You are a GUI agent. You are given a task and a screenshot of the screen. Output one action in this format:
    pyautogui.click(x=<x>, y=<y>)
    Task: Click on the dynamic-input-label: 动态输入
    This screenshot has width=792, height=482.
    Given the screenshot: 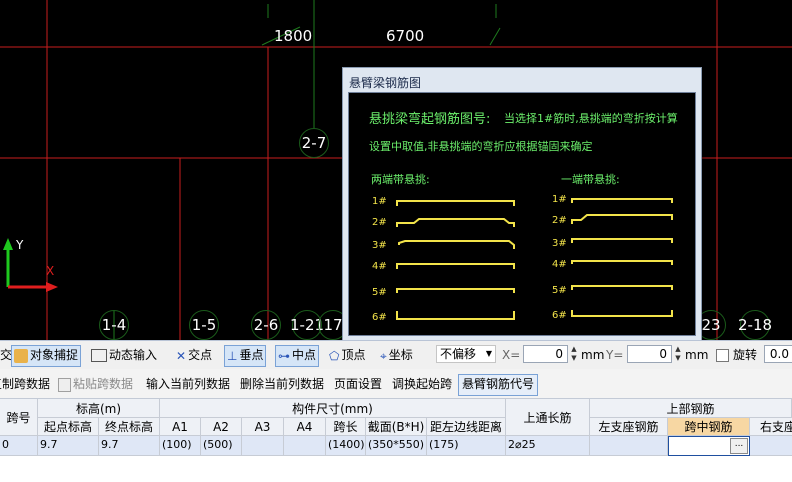 What is the action you would take?
    pyautogui.click(x=133, y=355)
    